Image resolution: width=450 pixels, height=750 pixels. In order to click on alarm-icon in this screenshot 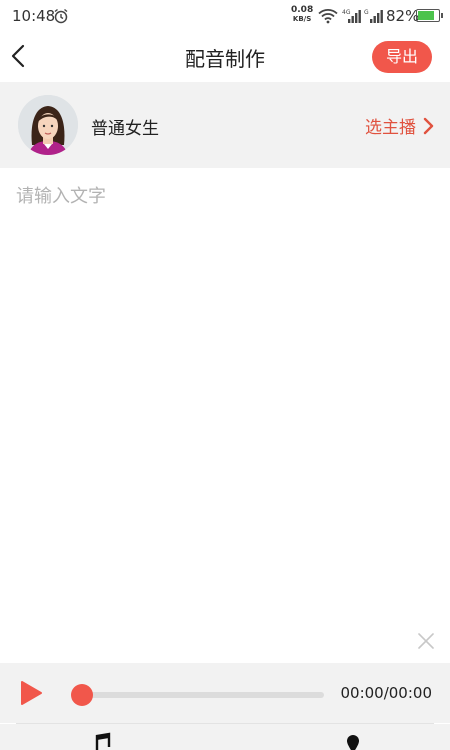, I will do `click(61, 16)`.